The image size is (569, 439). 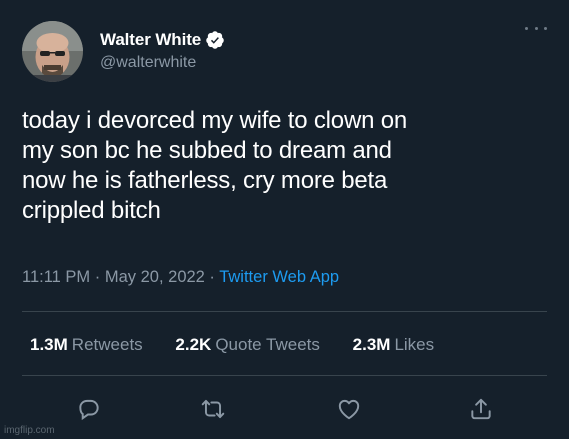 I want to click on retweets-stat: 1.3M Retweets, so click(x=86, y=345).